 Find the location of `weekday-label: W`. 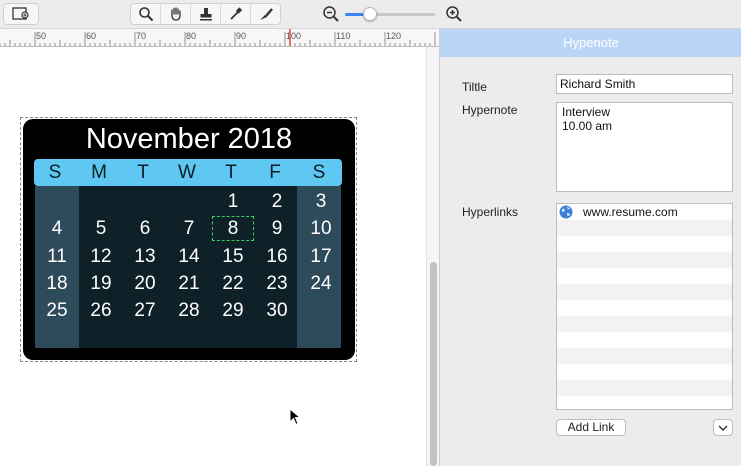

weekday-label: W is located at coordinates (187, 172).